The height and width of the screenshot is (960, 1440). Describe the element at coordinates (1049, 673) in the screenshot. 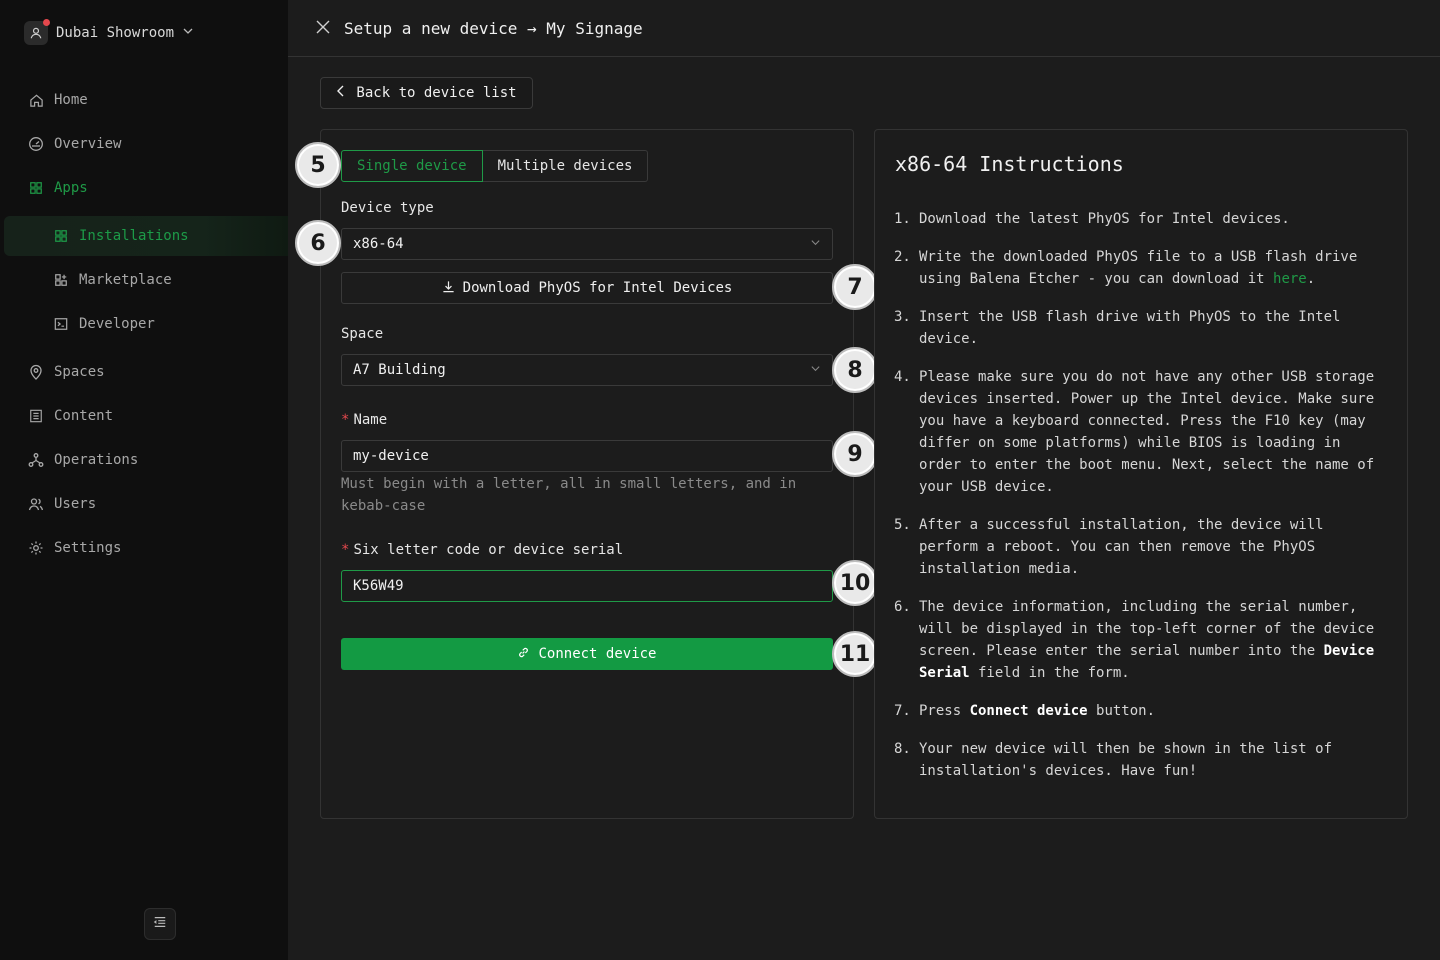

I see `step-text-part: field in the form.` at that location.